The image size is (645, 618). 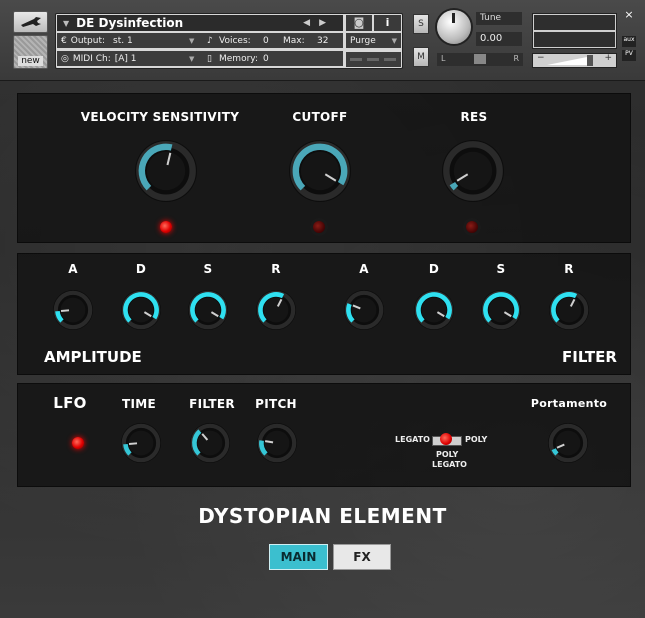 What do you see at coordinates (541, 58) in the screenshot?
I see `volume-minus-icon: −` at bounding box center [541, 58].